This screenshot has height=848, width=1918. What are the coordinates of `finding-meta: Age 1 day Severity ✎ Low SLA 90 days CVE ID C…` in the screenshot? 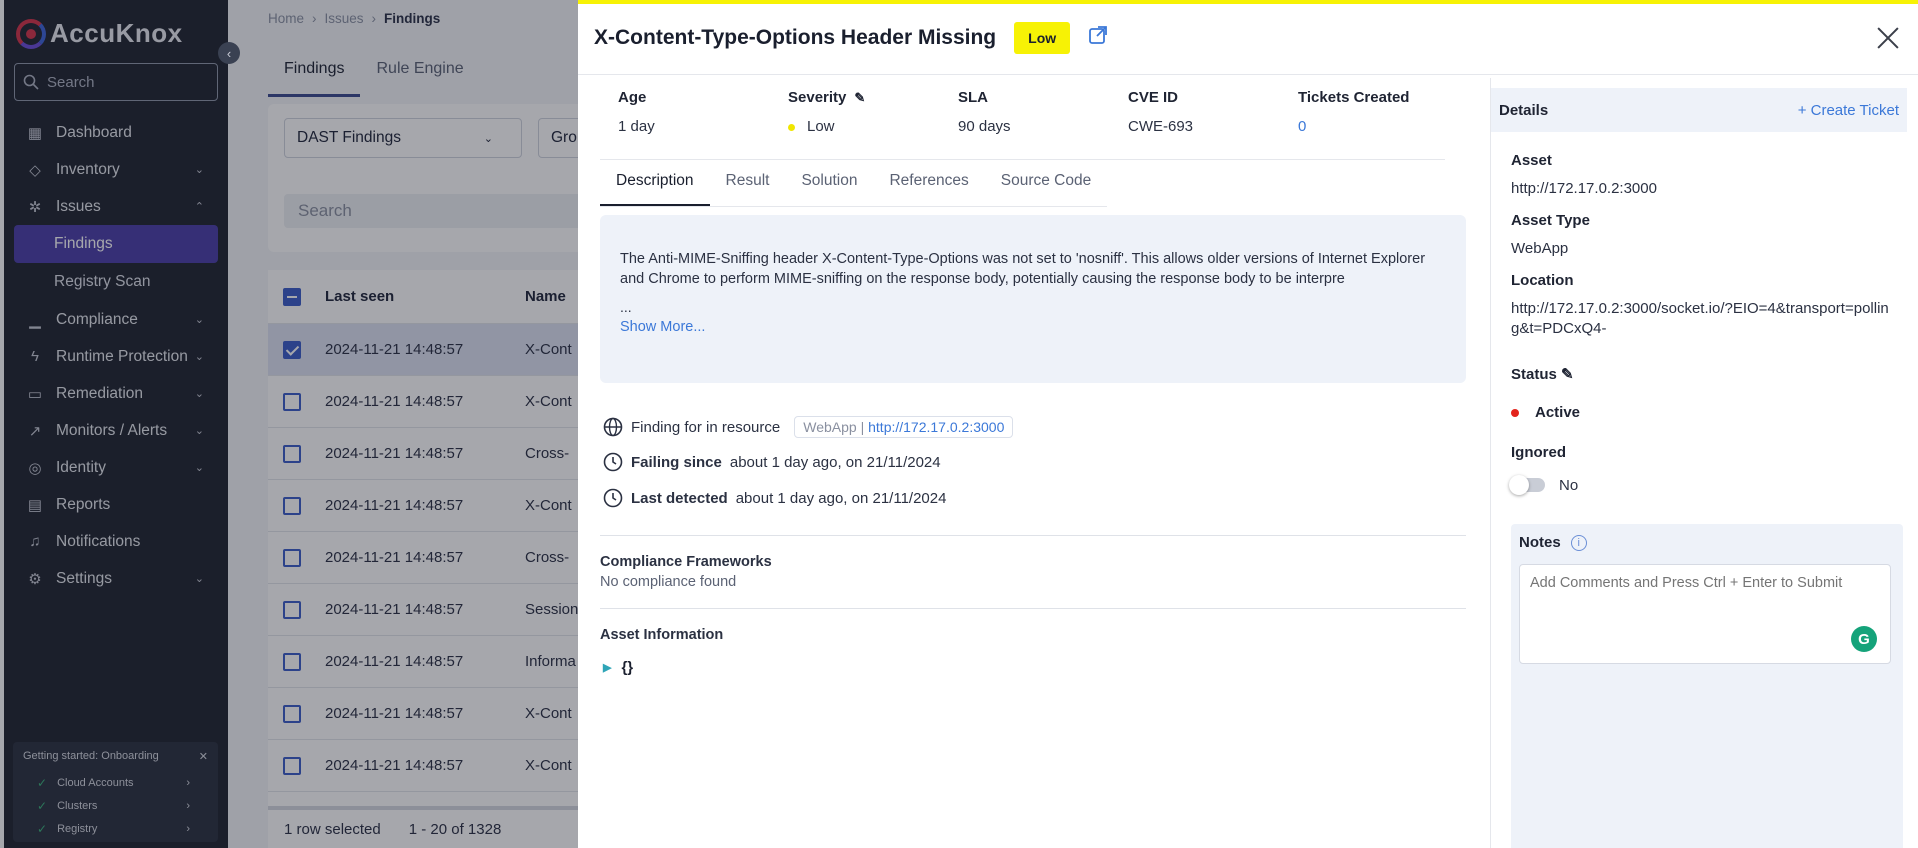 It's located at (1028, 117).